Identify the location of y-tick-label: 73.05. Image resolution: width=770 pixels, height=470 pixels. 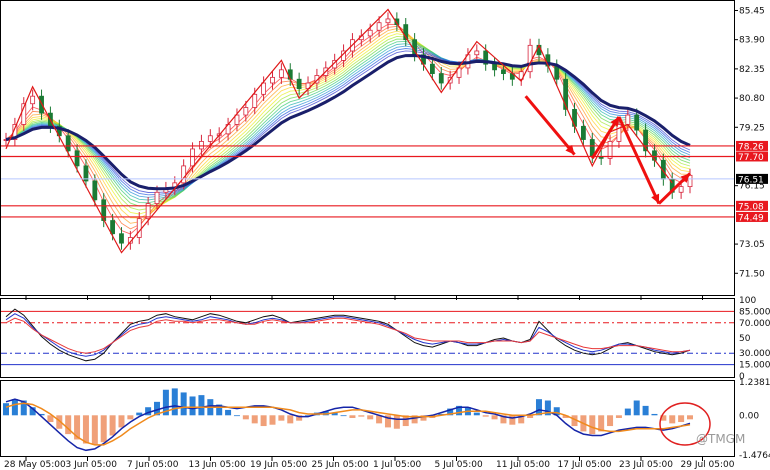
(752, 245).